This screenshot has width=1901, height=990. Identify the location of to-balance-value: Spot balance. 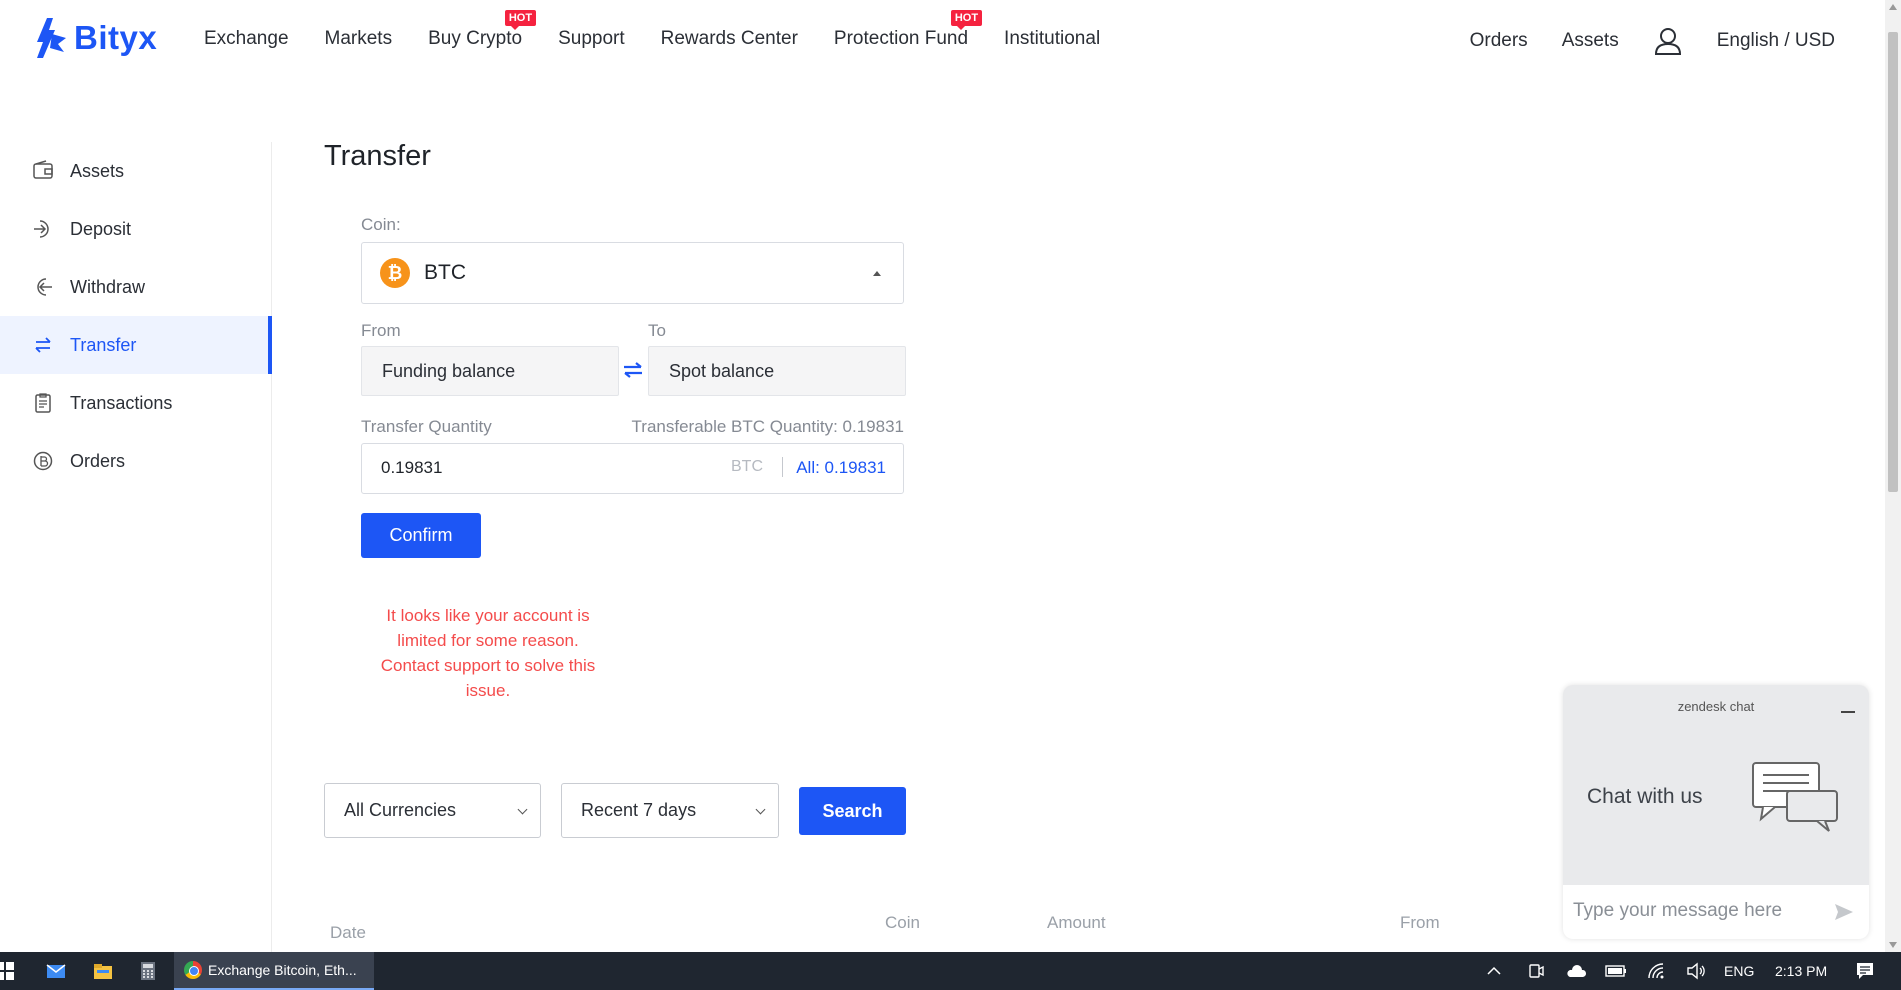
(722, 370).